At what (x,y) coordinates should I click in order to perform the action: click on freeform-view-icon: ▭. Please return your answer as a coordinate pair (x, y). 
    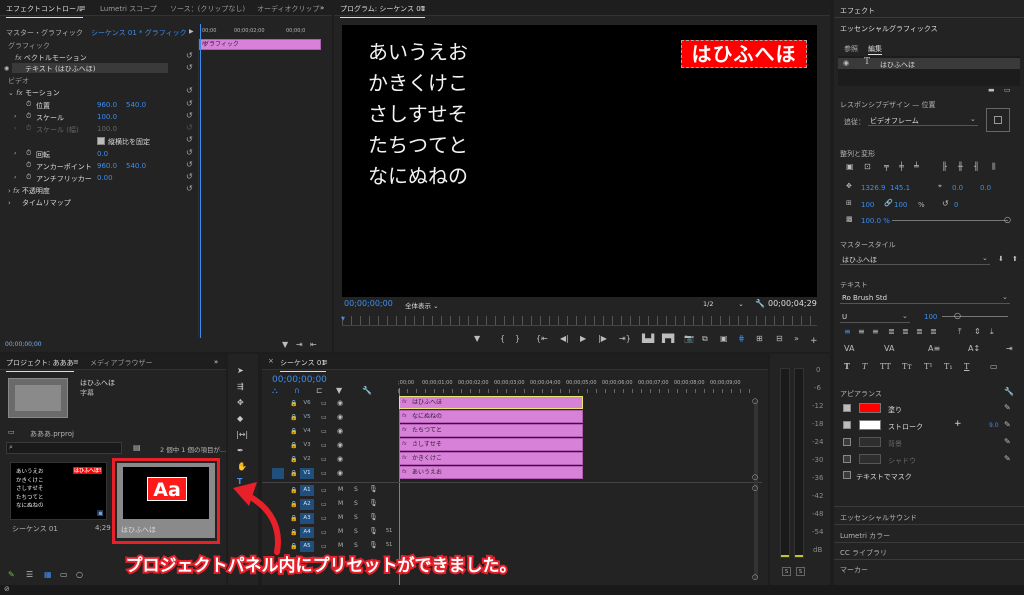
    Looking at the image, I should click on (64, 574).